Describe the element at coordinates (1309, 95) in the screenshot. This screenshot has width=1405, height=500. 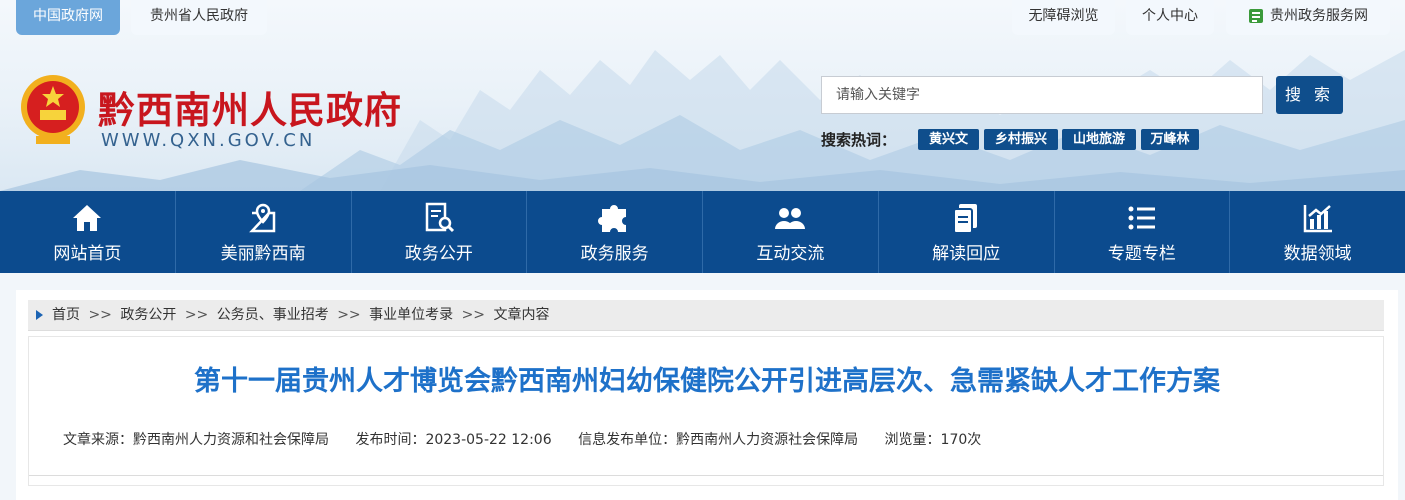
I see `search-button: 搜 索` at that location.